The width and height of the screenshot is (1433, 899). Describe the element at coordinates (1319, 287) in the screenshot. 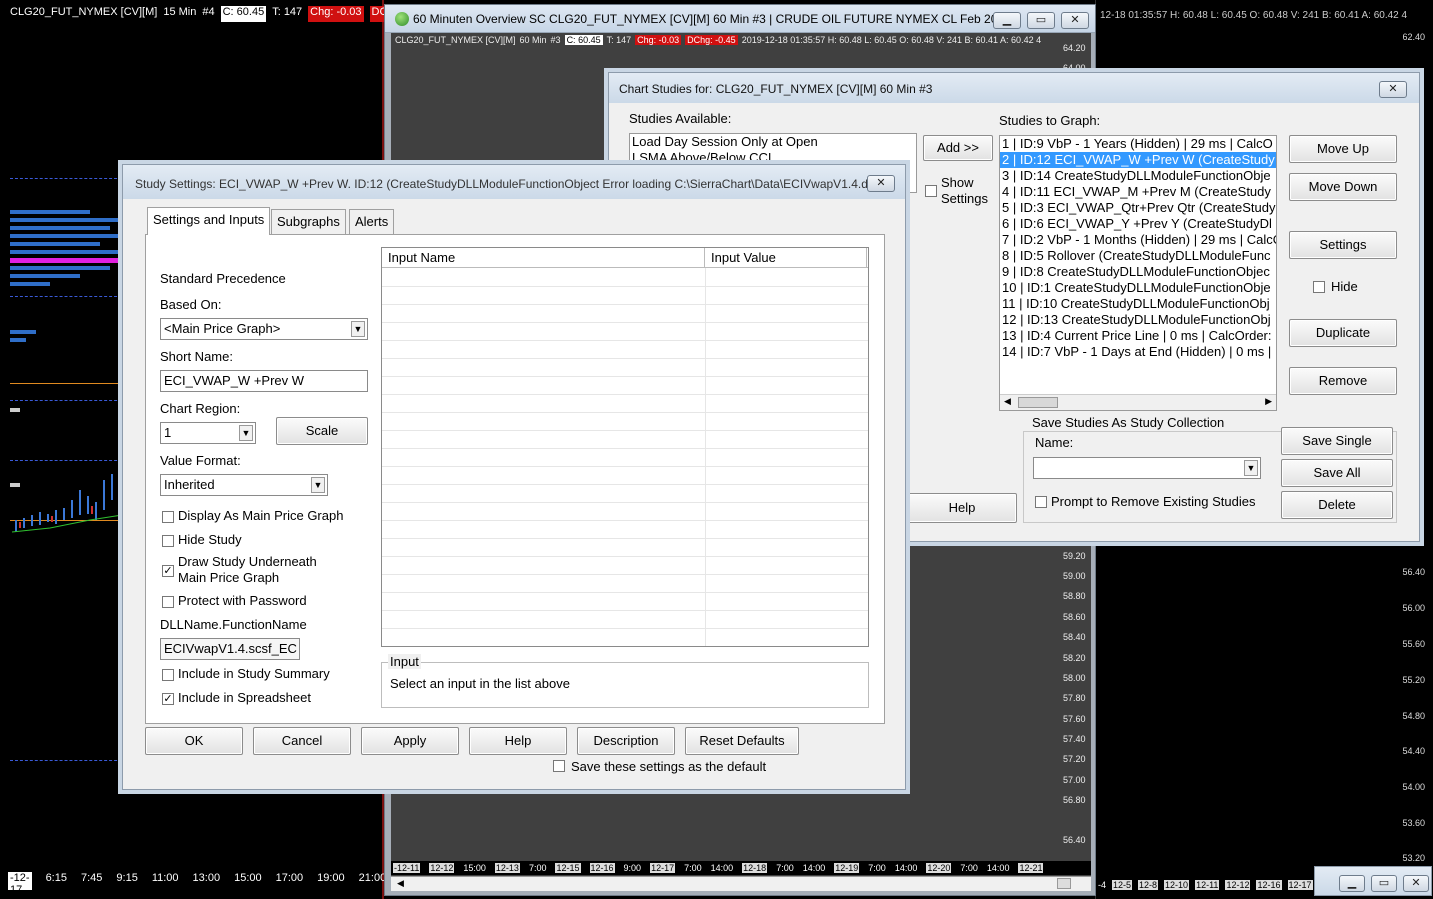

I see `hide-checkbox` at that location.